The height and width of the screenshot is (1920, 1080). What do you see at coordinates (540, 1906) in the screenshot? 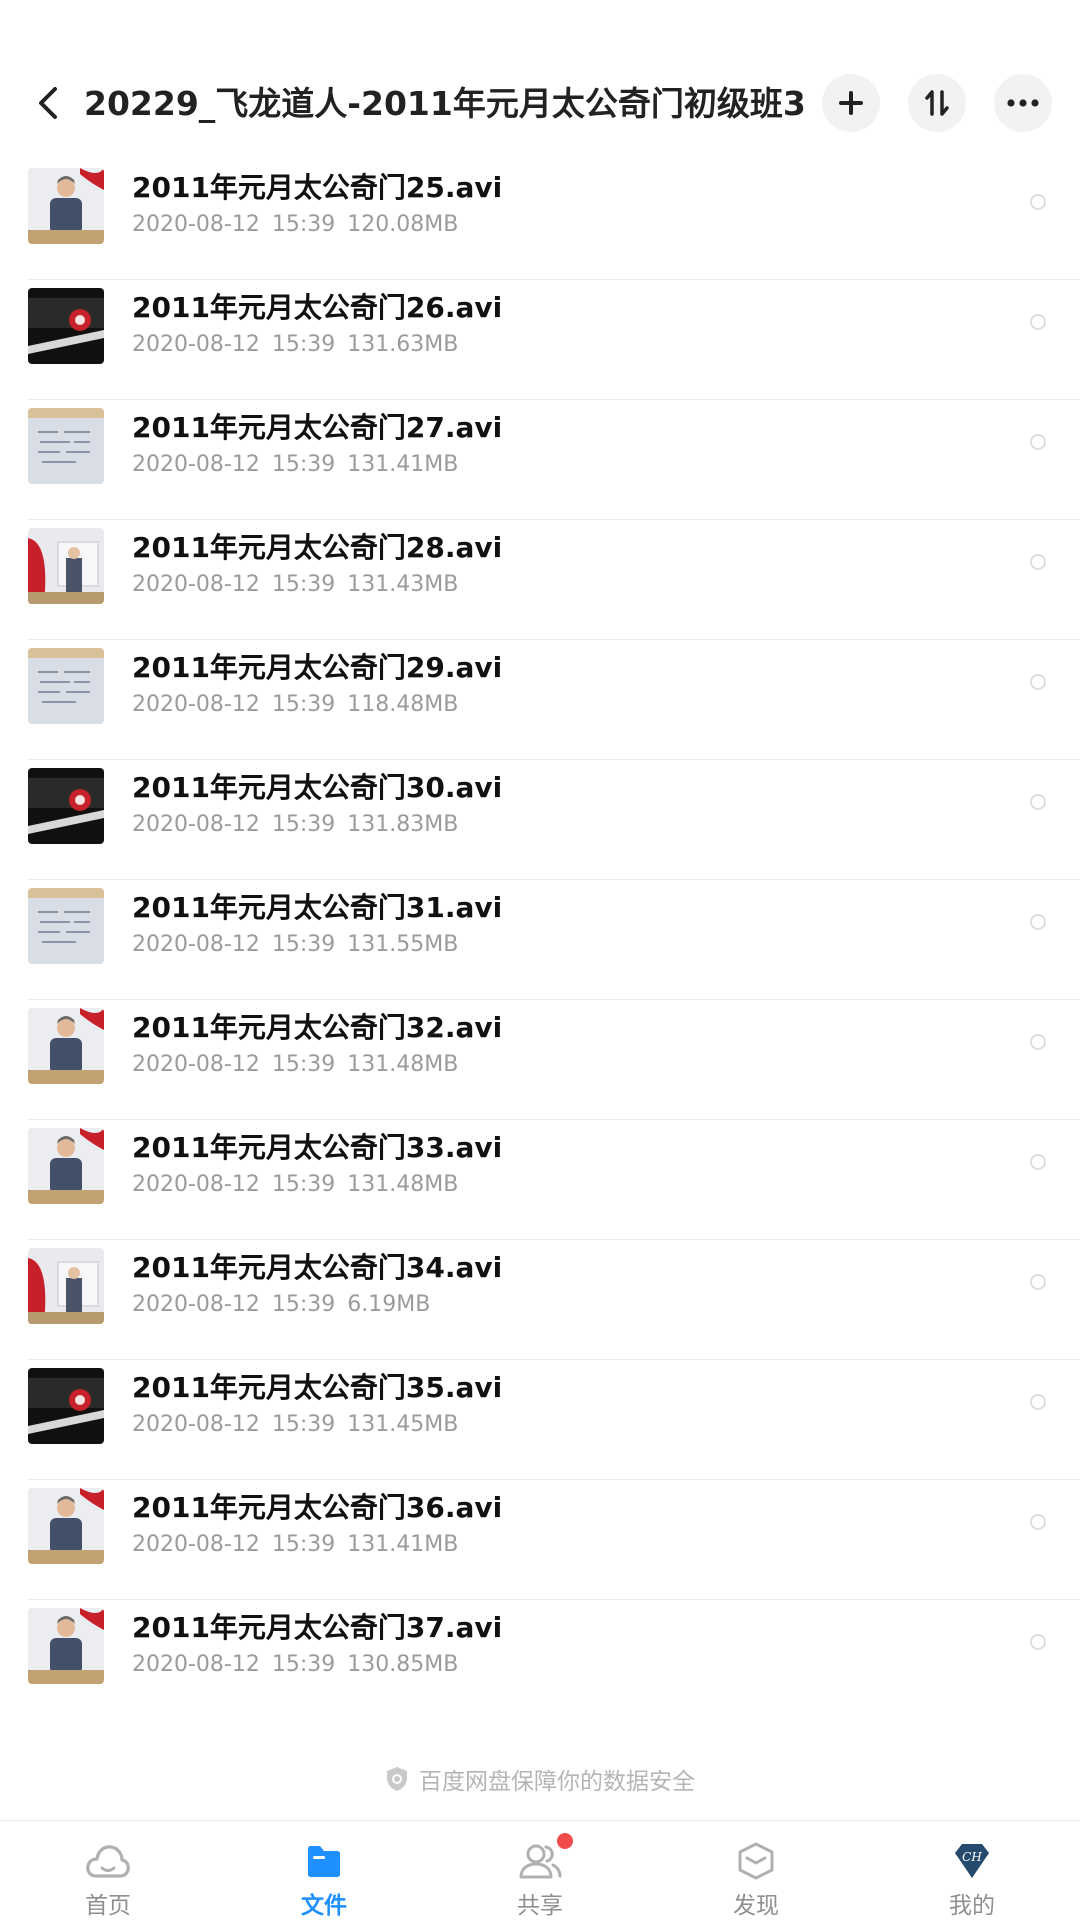
I see `nav-share-label: 共享` at bounding box center [540, 1906].